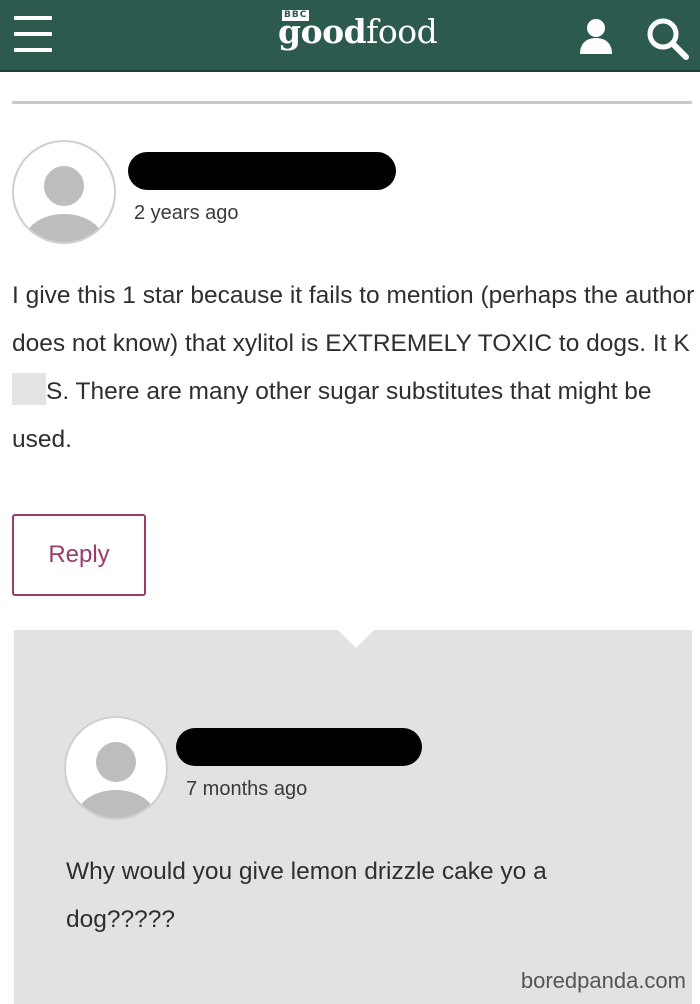 This screenshot has height=1004, width=700. I want to click on site-header: BBC goodfood, so click(350, 36).